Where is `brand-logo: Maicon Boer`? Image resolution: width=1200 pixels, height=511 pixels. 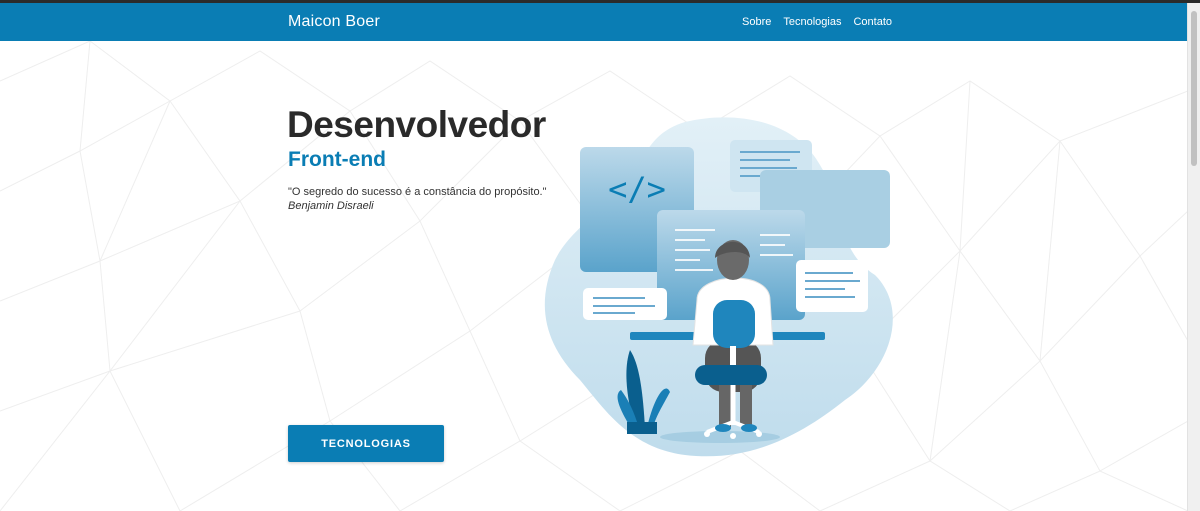 brand-logo: Maicon Boer is located at coordinates (334, 22).